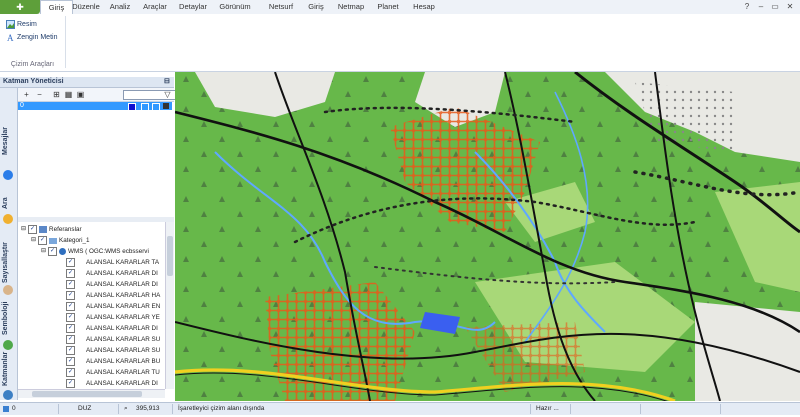  What do you see at coordinates (87, 82) in the screenshot?
I see `layer-manager-header: Katman Yöneticisi ⊟` at bounding box center [87, 82].